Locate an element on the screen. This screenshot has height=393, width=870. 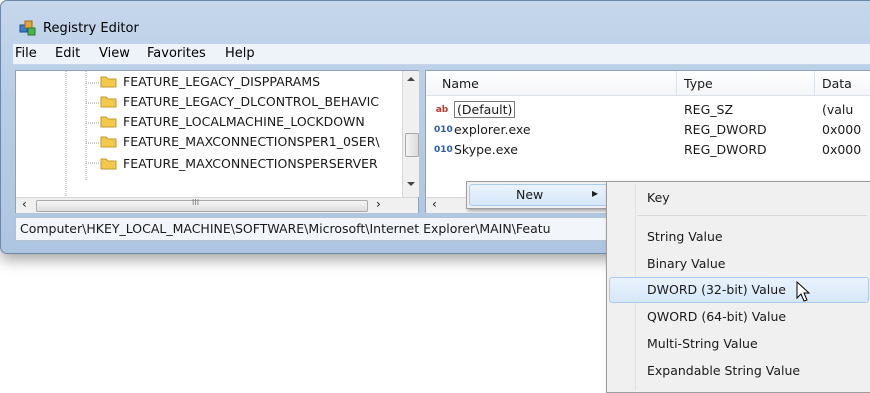
scroll-right-arrow-icon: › is located at coordinates (378, 204).